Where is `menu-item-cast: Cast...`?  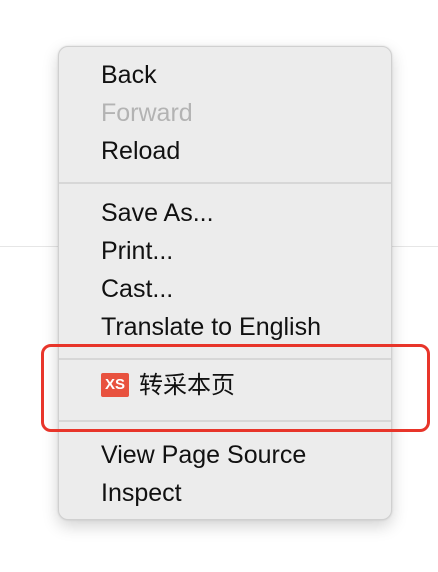
menu-item-cast: Cast... is located at coordinates (137, 289).